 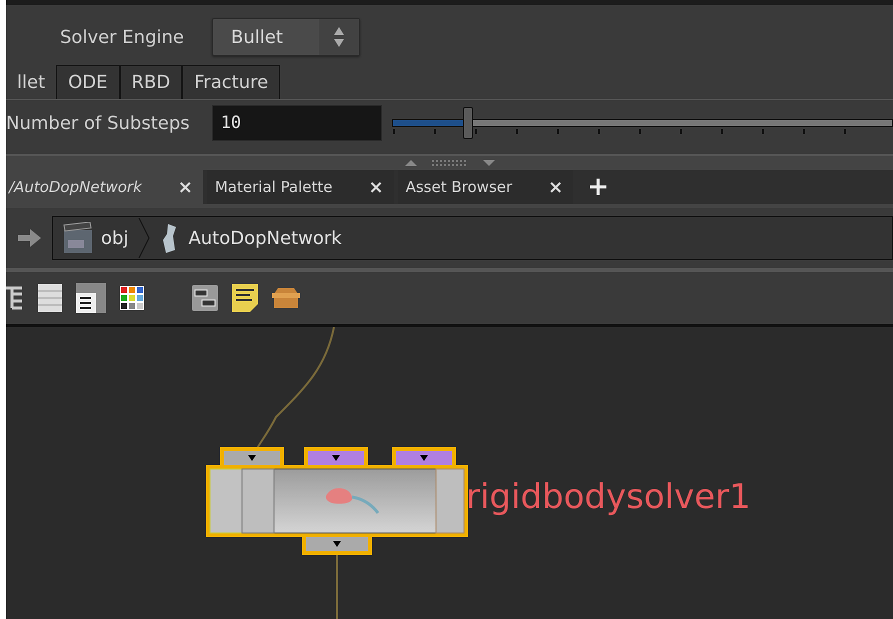 I want to click on solver-engine-label: Solver Engine, so click(x=122, y=37).